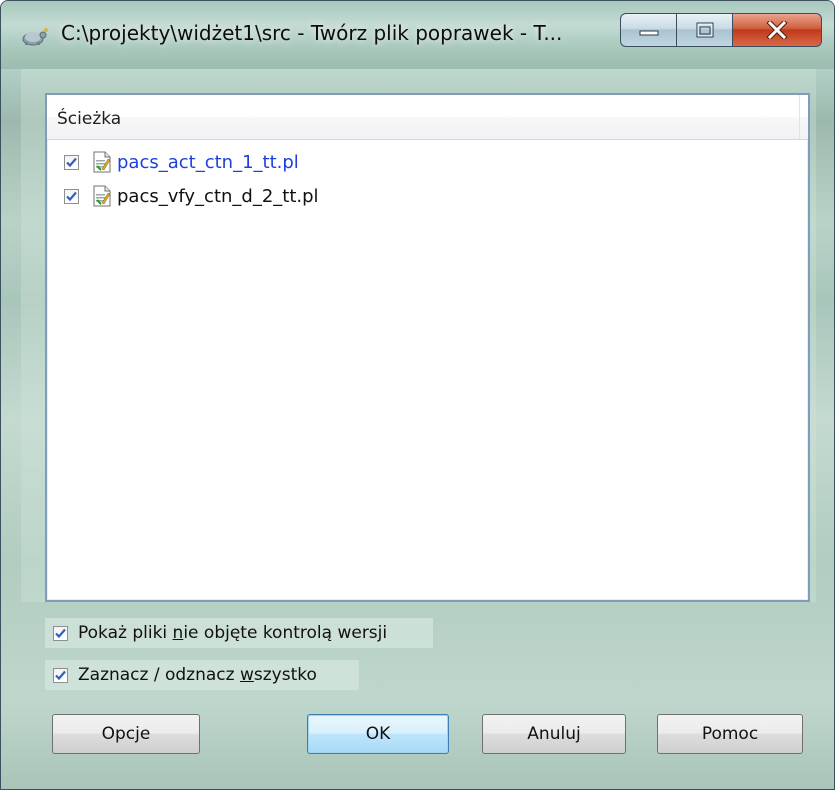  What do you see at coordinates (208, 162) in the screenshot?
I see `file-name: pacs_act_ctn_1_tt.pl` at bounding box center [208, 162].